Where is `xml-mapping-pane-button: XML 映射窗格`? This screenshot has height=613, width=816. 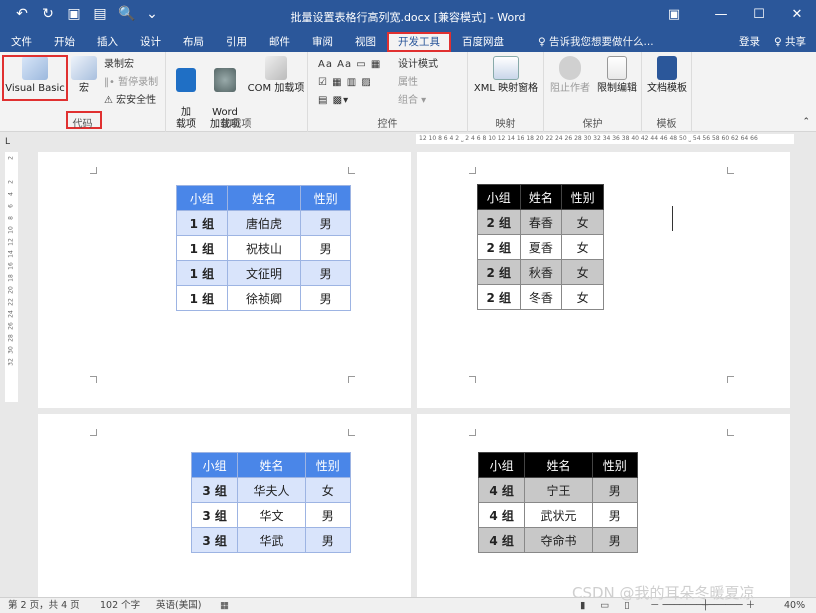
xml-mapping-pane-button: XML 映射窗格 is located at coordinates (506, 75).